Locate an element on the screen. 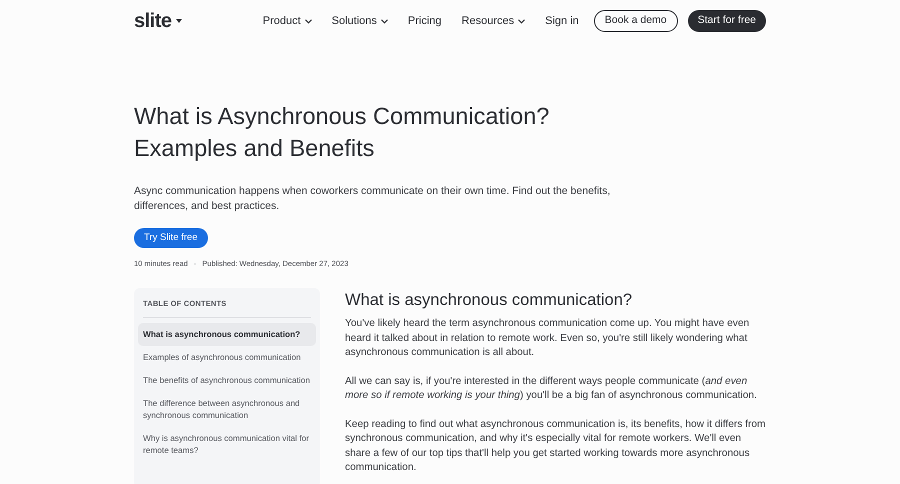 This screenshot has height=484, width=900. page-title: What is Asynchronous Communication? Examples and Benefits is located at coordinates (342, 132).